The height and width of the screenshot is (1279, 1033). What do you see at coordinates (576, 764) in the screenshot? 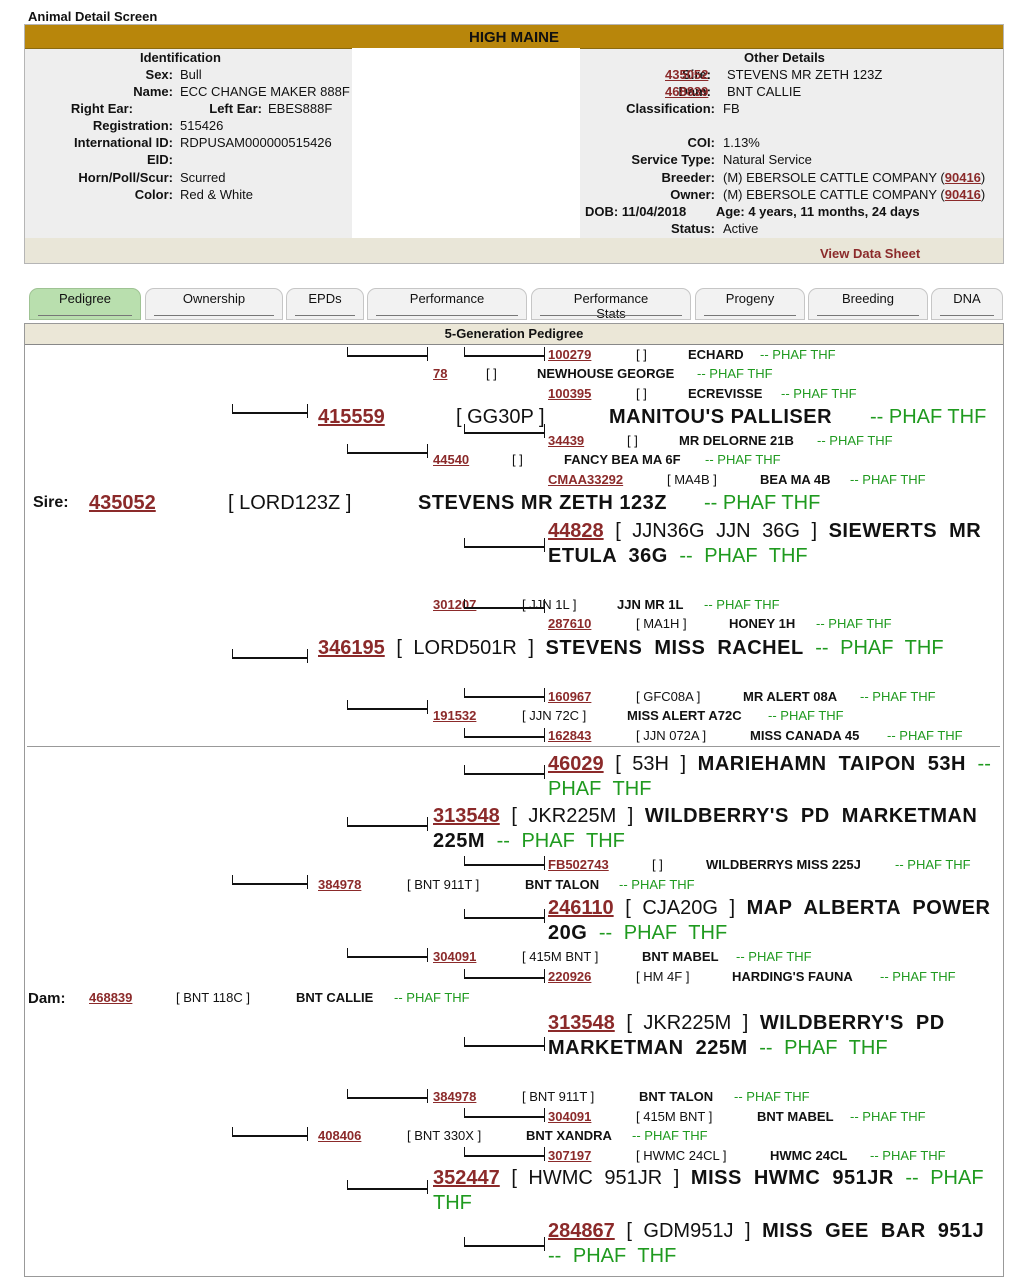
I see `registration-link: 46029` at bounding box center [576, 764].